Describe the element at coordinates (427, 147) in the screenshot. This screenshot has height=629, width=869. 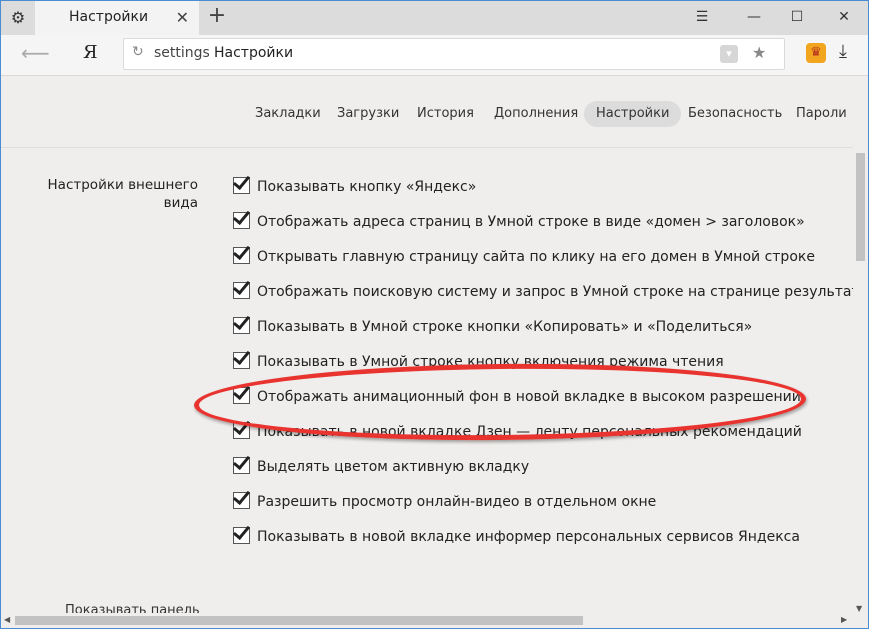
I see `header-divider` at that location.